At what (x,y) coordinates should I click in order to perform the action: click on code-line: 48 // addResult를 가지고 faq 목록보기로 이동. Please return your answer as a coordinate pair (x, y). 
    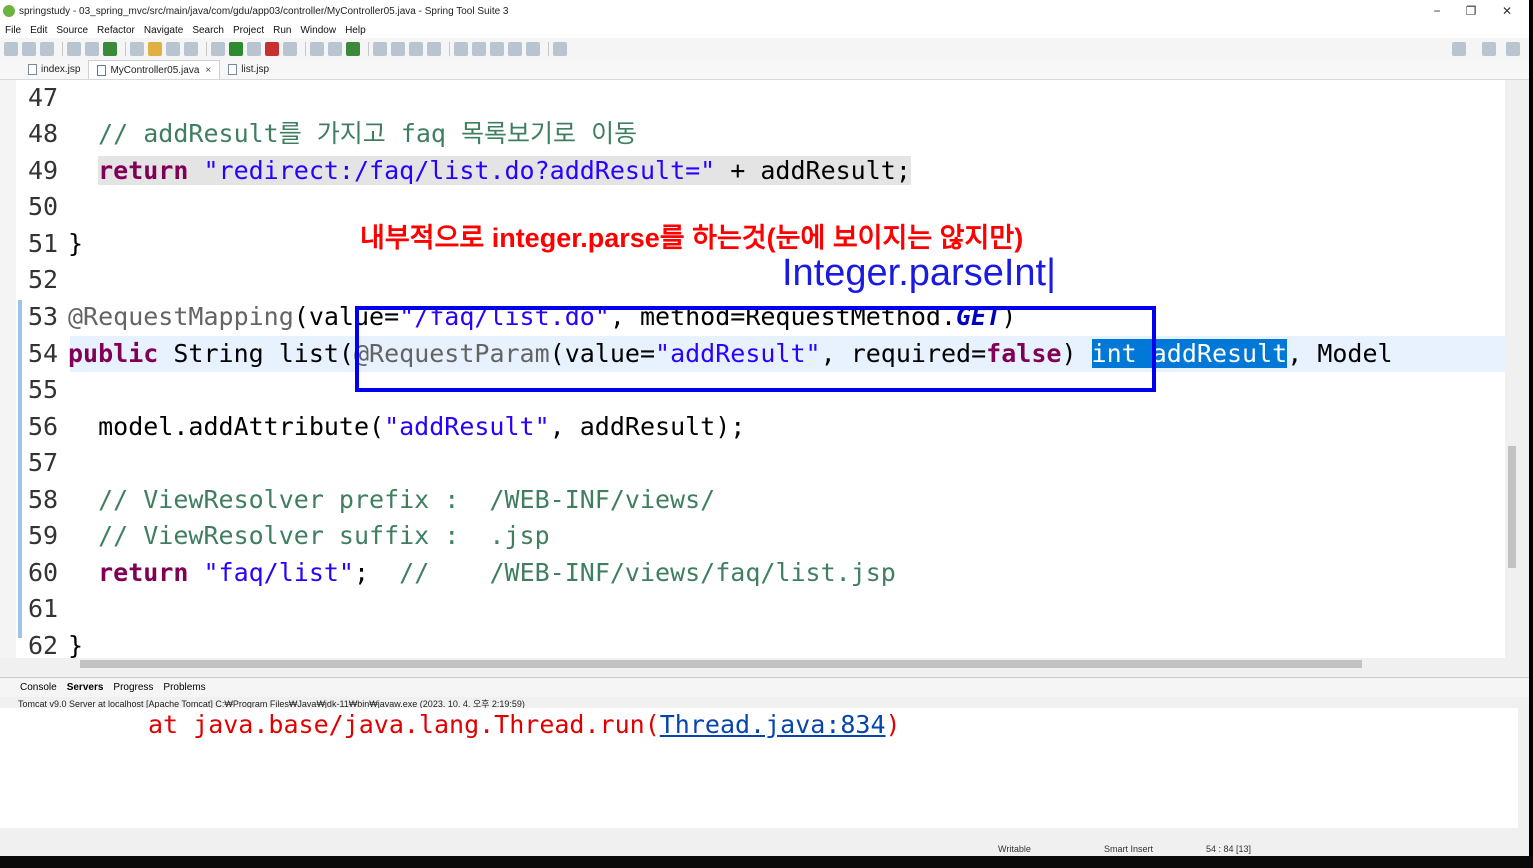
    Looking at the image, I should click on (332, 134).